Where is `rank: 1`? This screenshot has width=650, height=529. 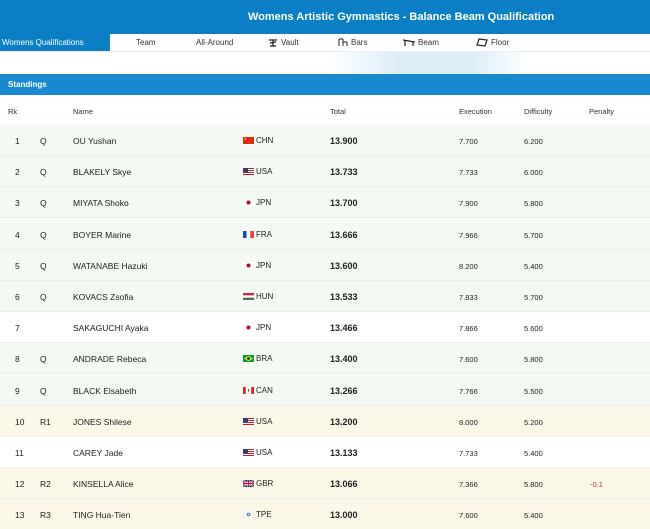
rank: 1 is located at coordinates (17, 141).